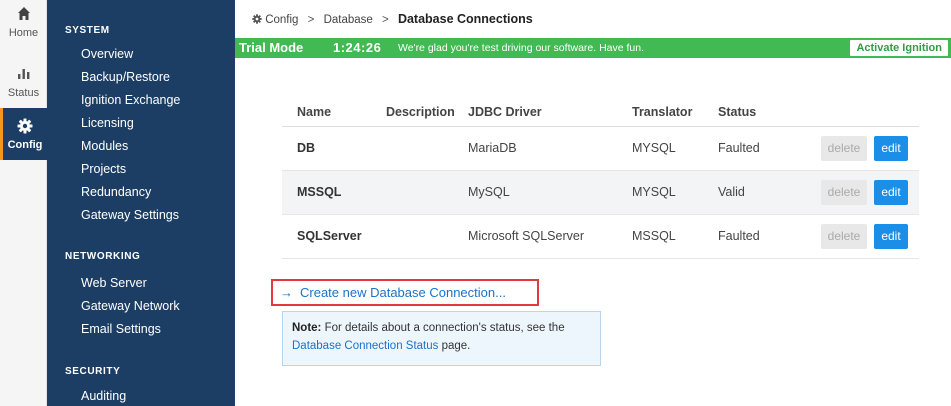 Image resolution: width=951 pixels, height=406 pixels. I want to click on arrow-right-icon: →, so click(286, 292).